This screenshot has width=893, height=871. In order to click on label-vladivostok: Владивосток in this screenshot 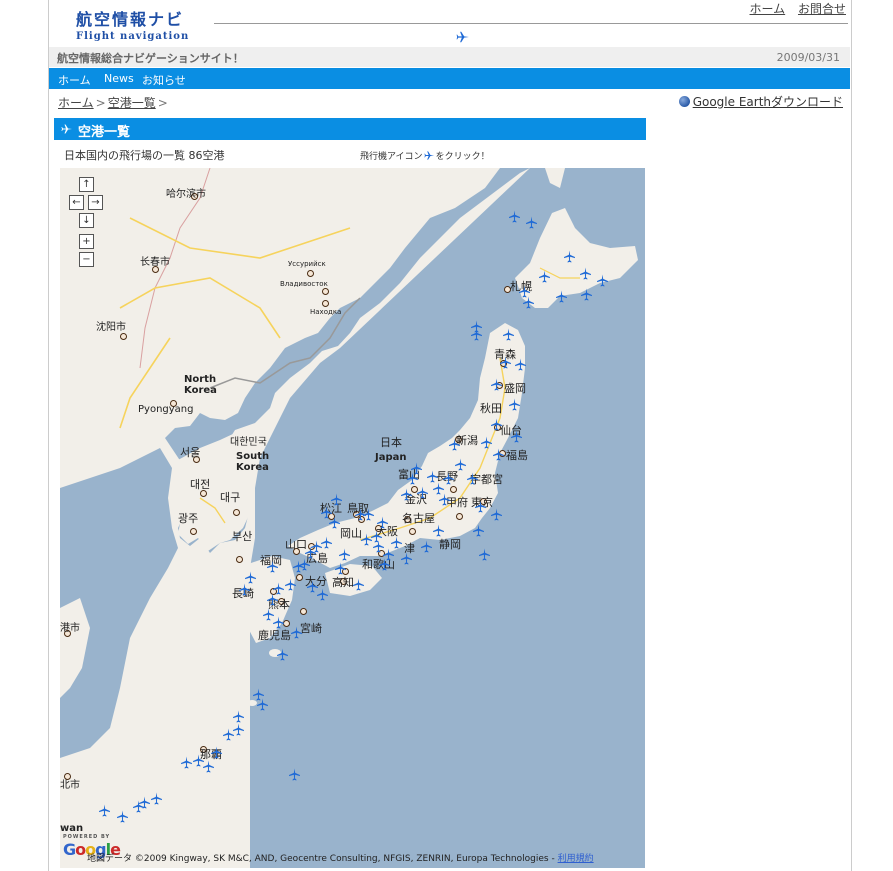, I will do `click(304, 284)`.